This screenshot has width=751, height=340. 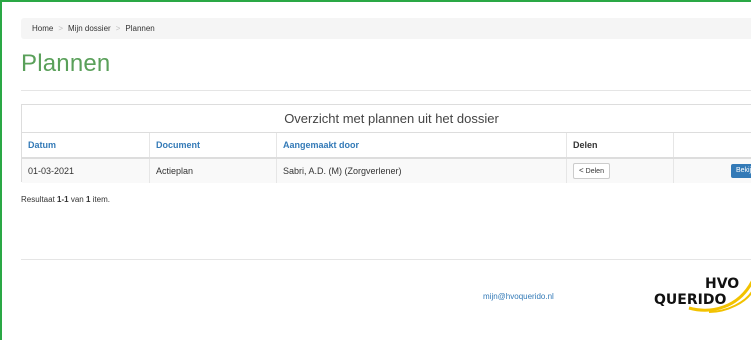 I want to click on cell-share: < Delen, so click(x=620, y=170).